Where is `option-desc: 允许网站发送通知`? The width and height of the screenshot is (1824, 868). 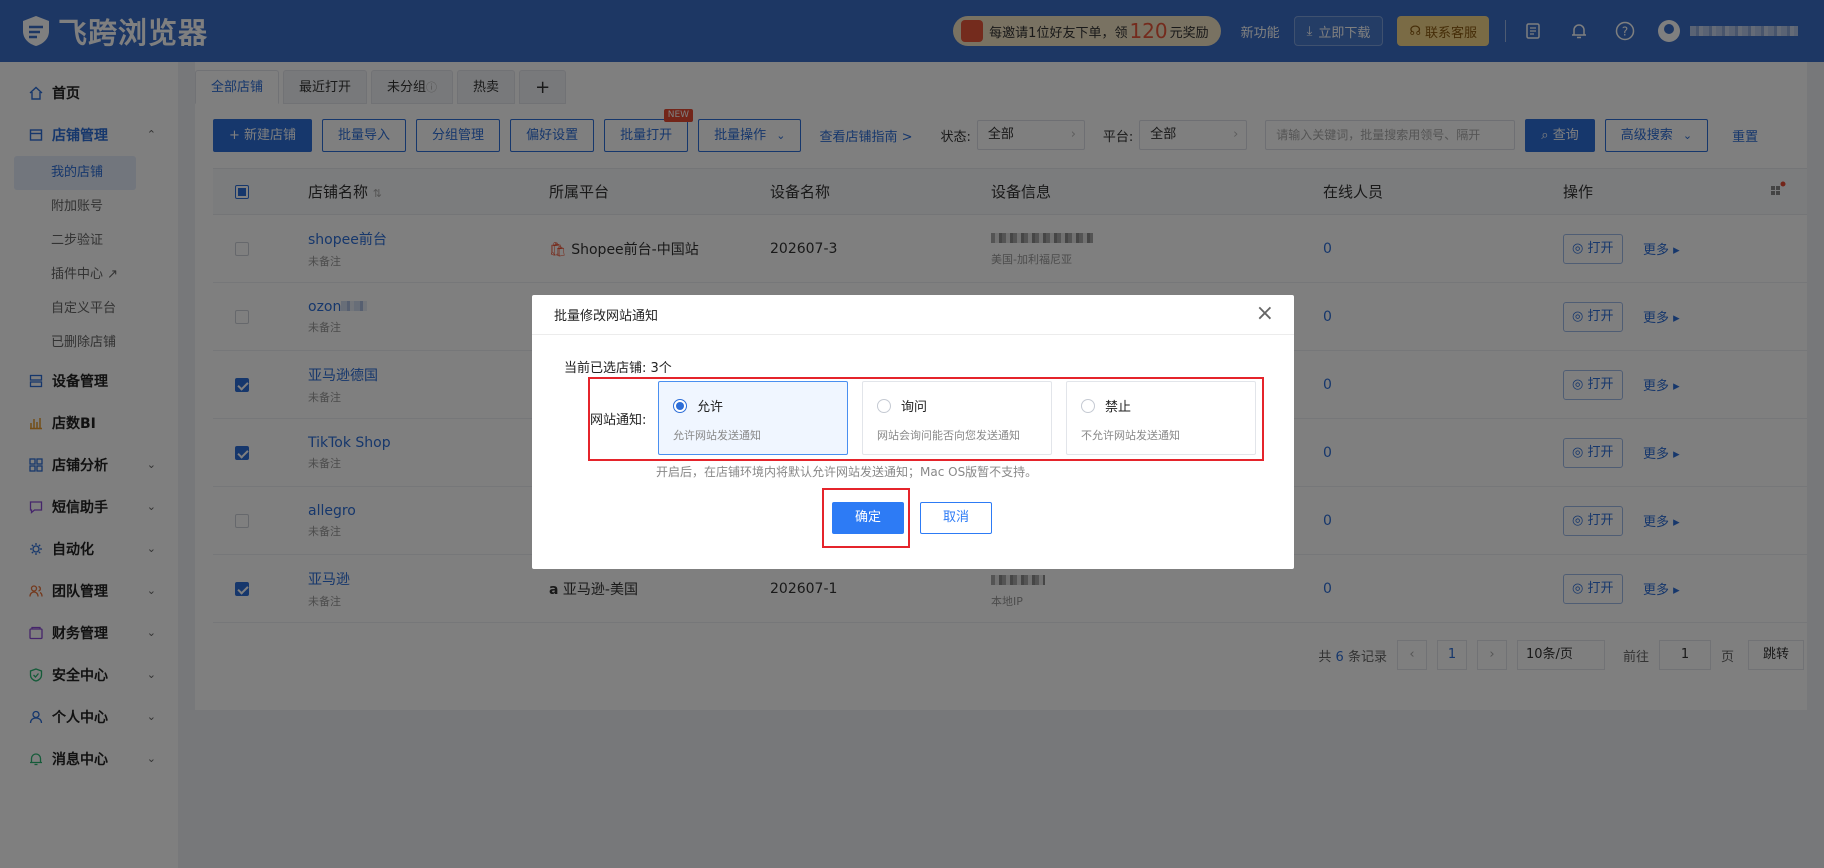 option-desc: 允许网站发送通知 is located at coordinates (717, 435).